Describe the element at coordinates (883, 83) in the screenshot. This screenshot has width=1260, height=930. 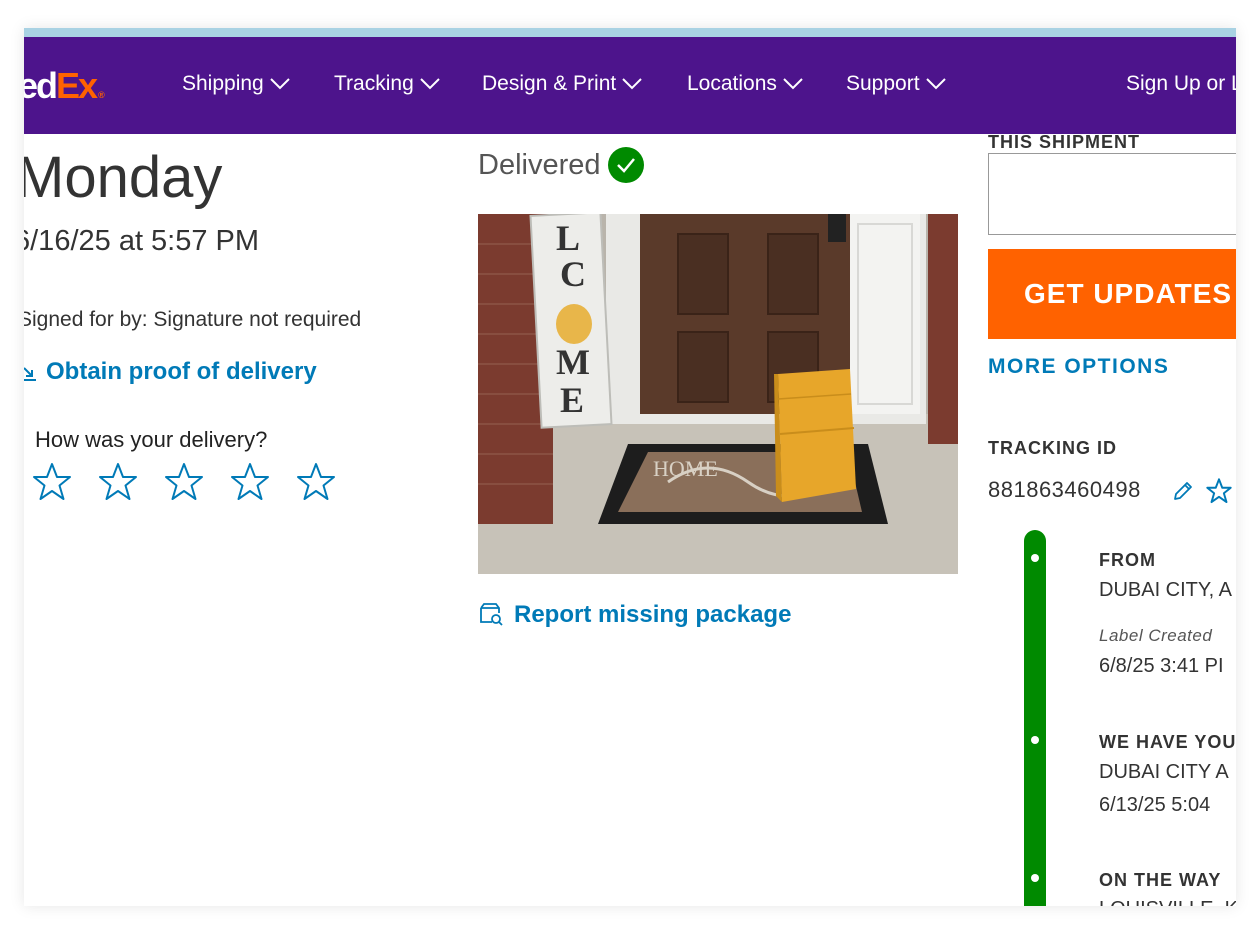
I see `nav-support-label: Support` at that location.